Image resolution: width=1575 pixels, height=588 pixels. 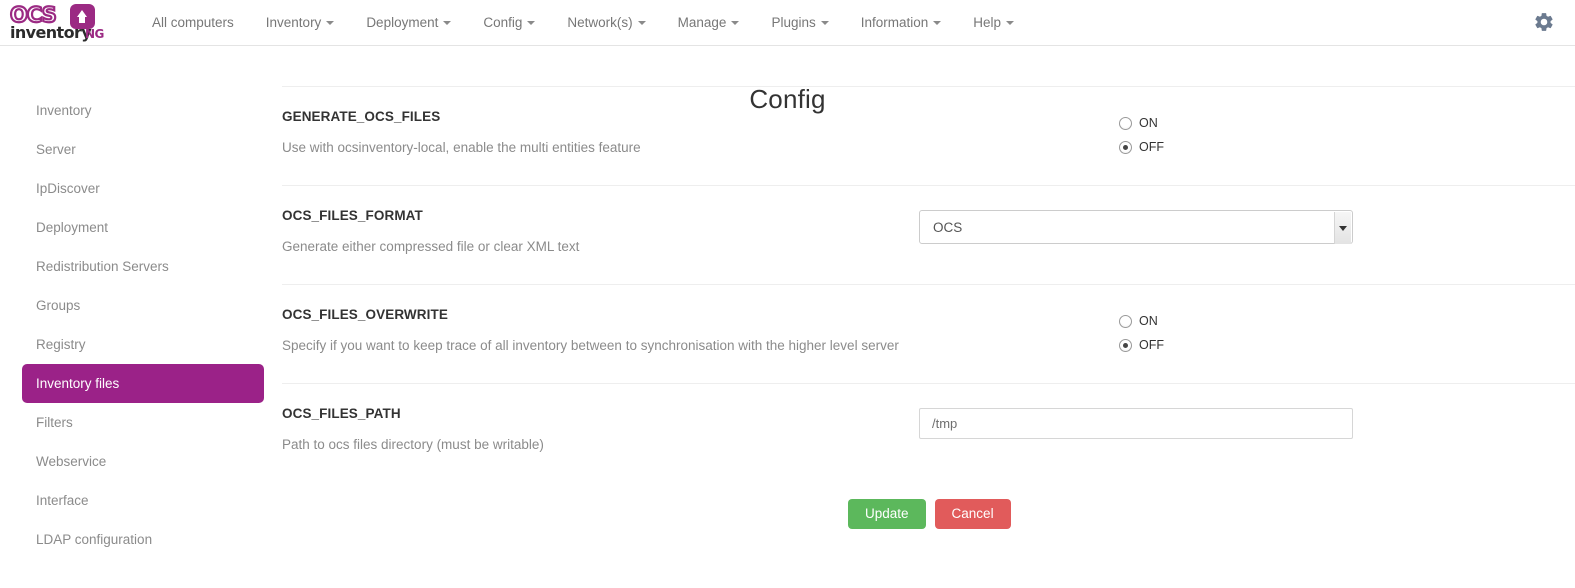 I want to click on sidebar-item-label: LDAP configuration, so click(x=94, y=539).